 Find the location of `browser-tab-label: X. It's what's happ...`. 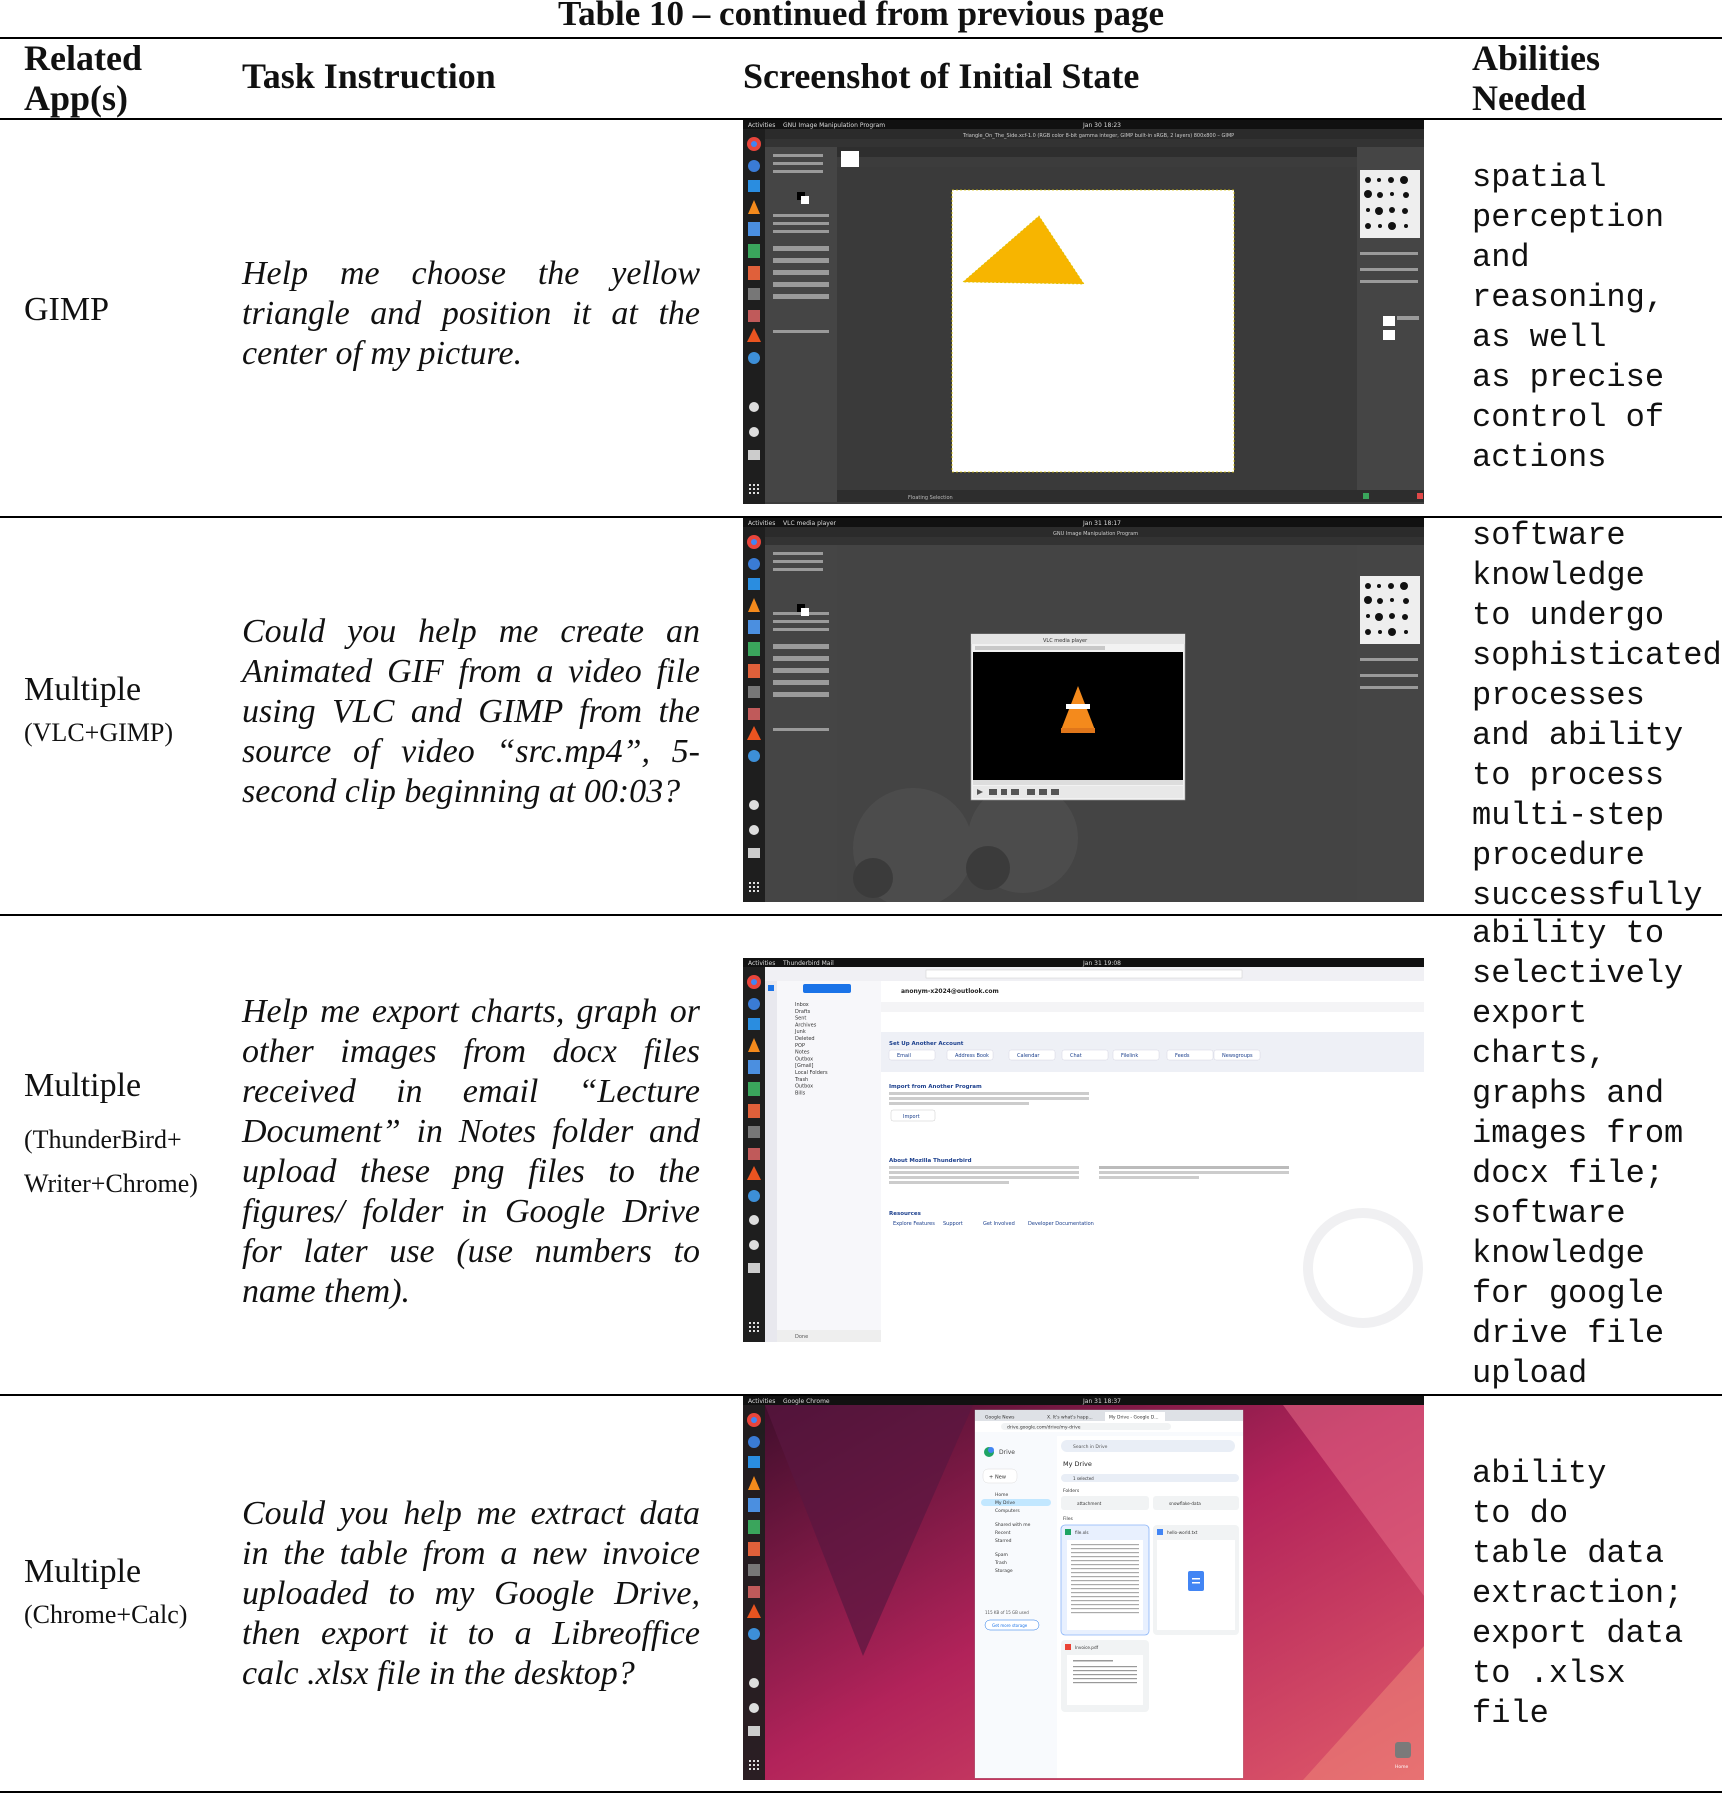

browser-tab-label: X. It's what's happ... is located at coordinates (1070, 1418).